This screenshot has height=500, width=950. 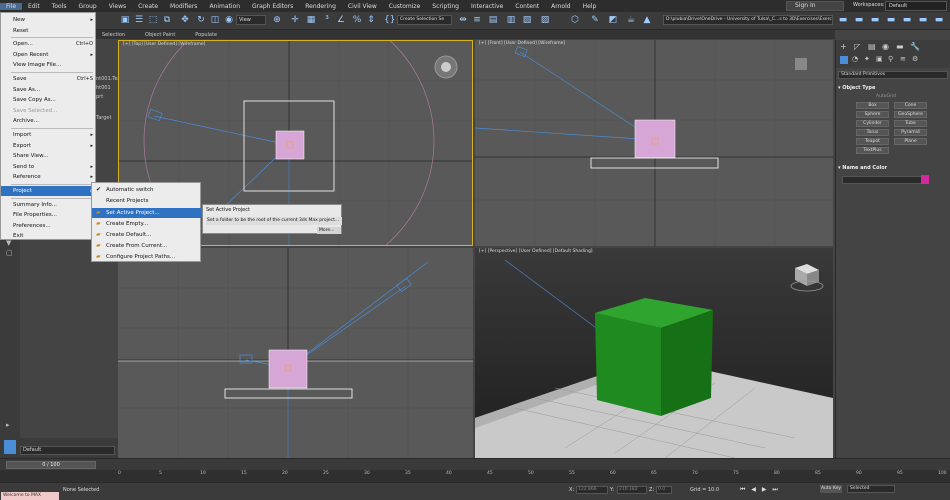 What do you see at coordinates (891, 20) in the screenshot?
I see `layout-icon: ▬` at bounding box center [891, 20].